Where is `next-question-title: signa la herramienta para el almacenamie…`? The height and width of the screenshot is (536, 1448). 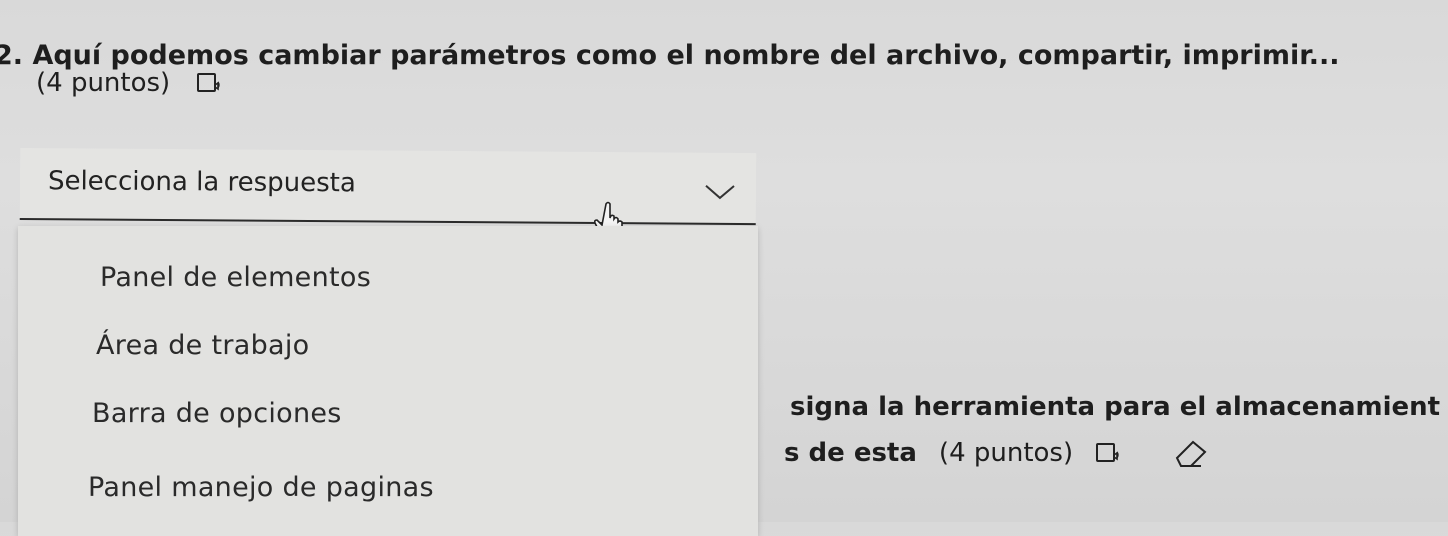 next-question-title: signa la herramienta para el almacenamie… is located at coordinates (1115, 407).